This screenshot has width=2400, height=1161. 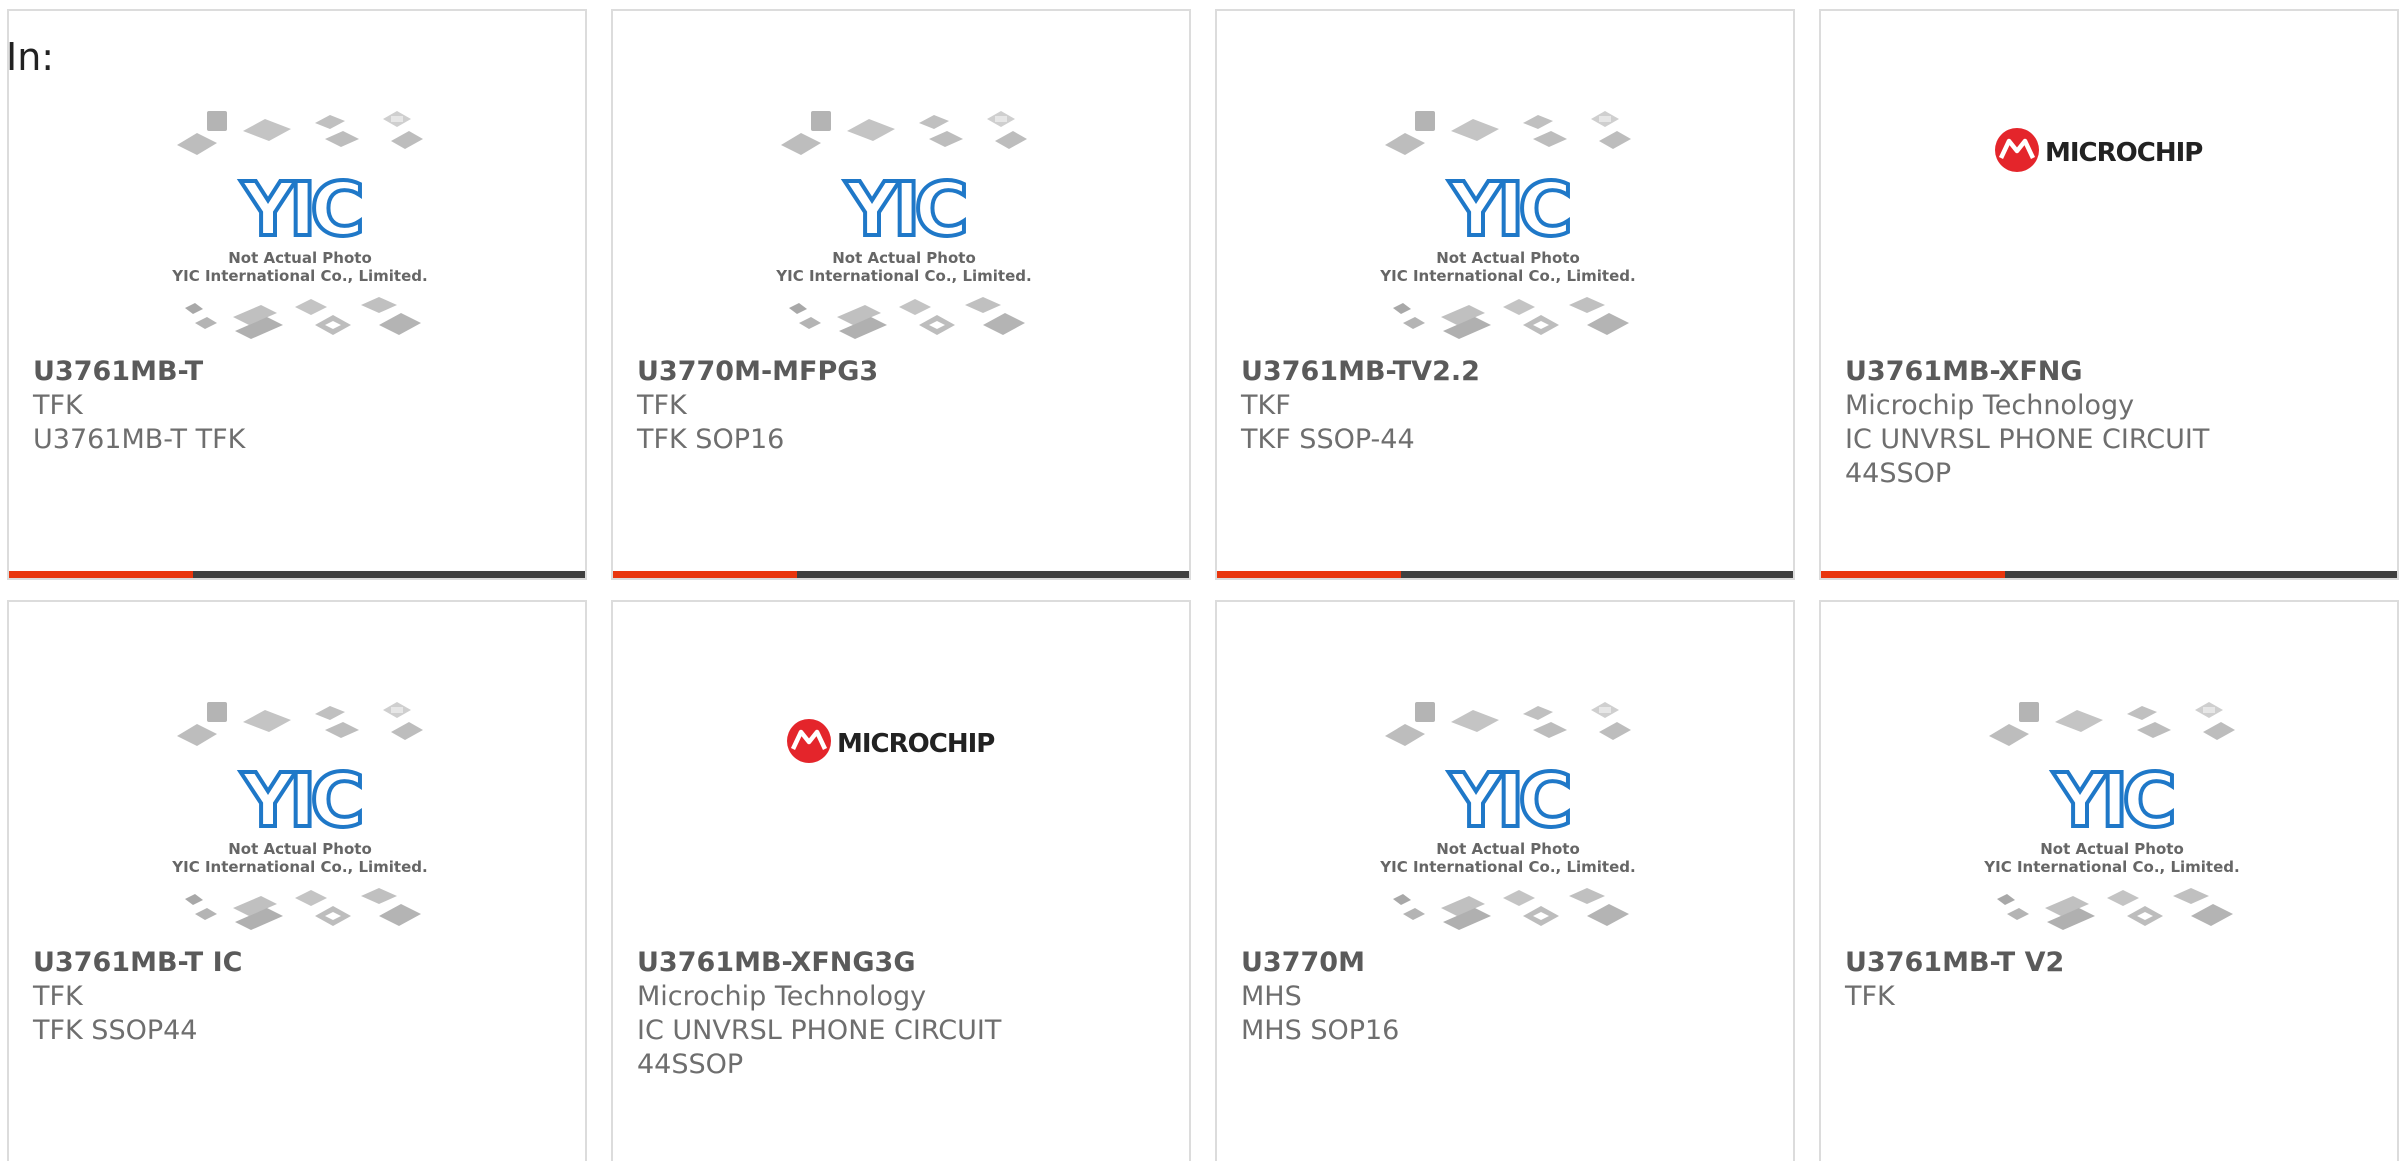 What do you see at coordinates (1507, 963) in the screenshot?
I see `part-number-link: U3770M` at bounding box center [1507, 963].